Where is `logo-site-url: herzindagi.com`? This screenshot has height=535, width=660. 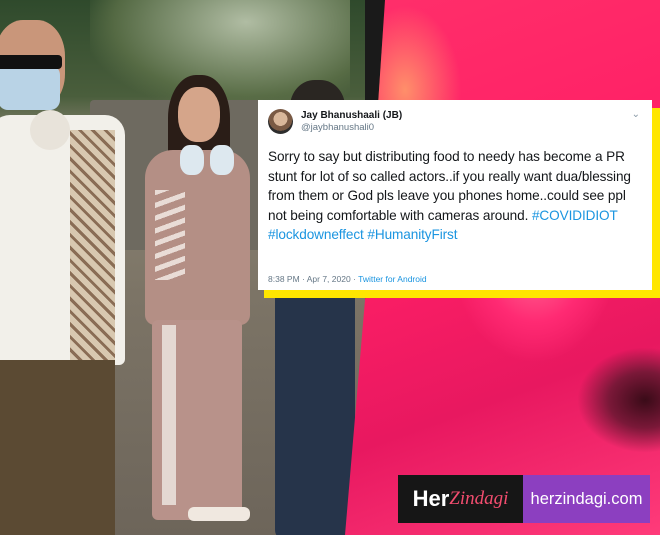 logo-site-url: herzindagi.com is located at coordinates (586, 499).